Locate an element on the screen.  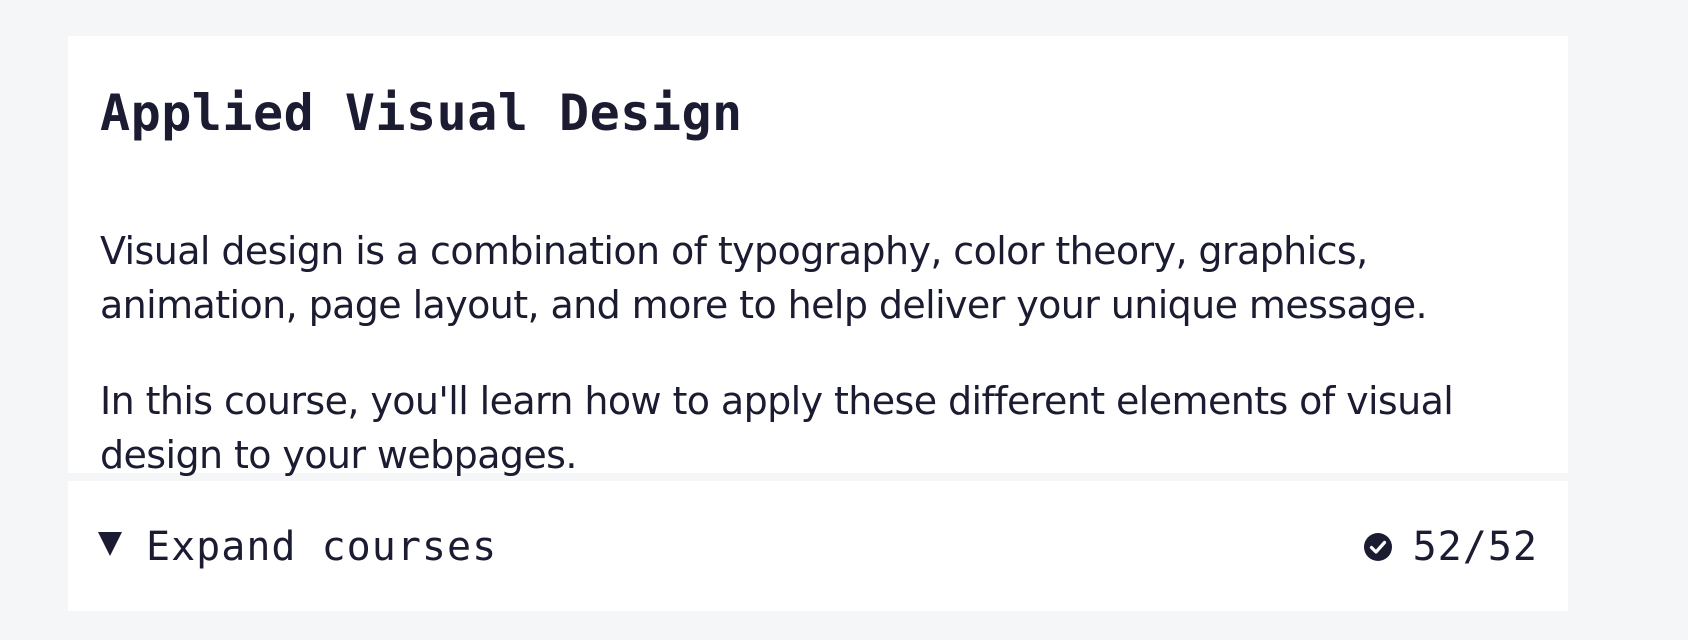
triangle-down-icon is located at coordinates (110, 544).